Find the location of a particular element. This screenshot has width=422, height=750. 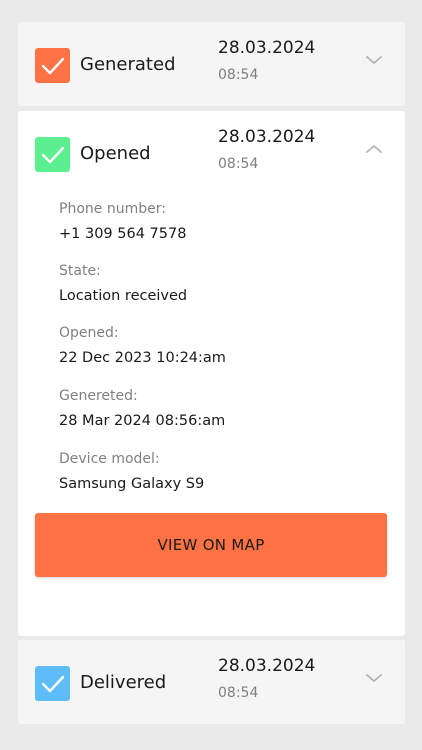

status-card-generated: Generated 28.03.2024 08:54 is located at coordinates (211, 64).